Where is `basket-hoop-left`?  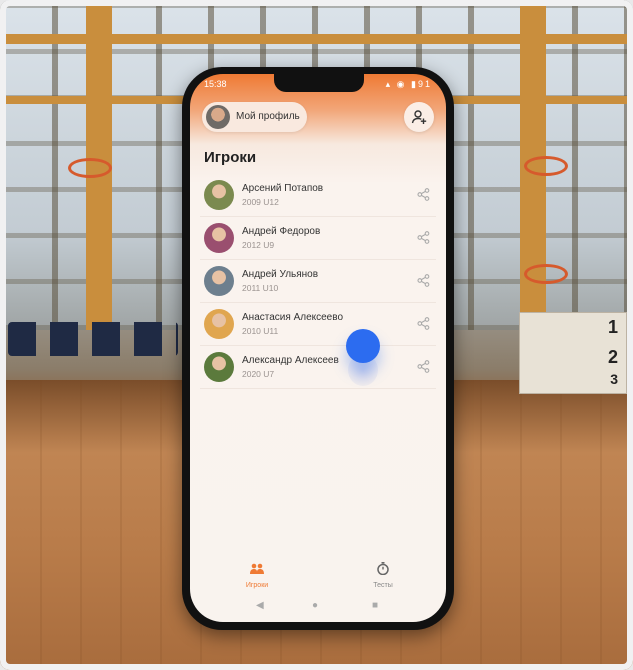 basket-hoop-left is located at coordinates (90, 168).